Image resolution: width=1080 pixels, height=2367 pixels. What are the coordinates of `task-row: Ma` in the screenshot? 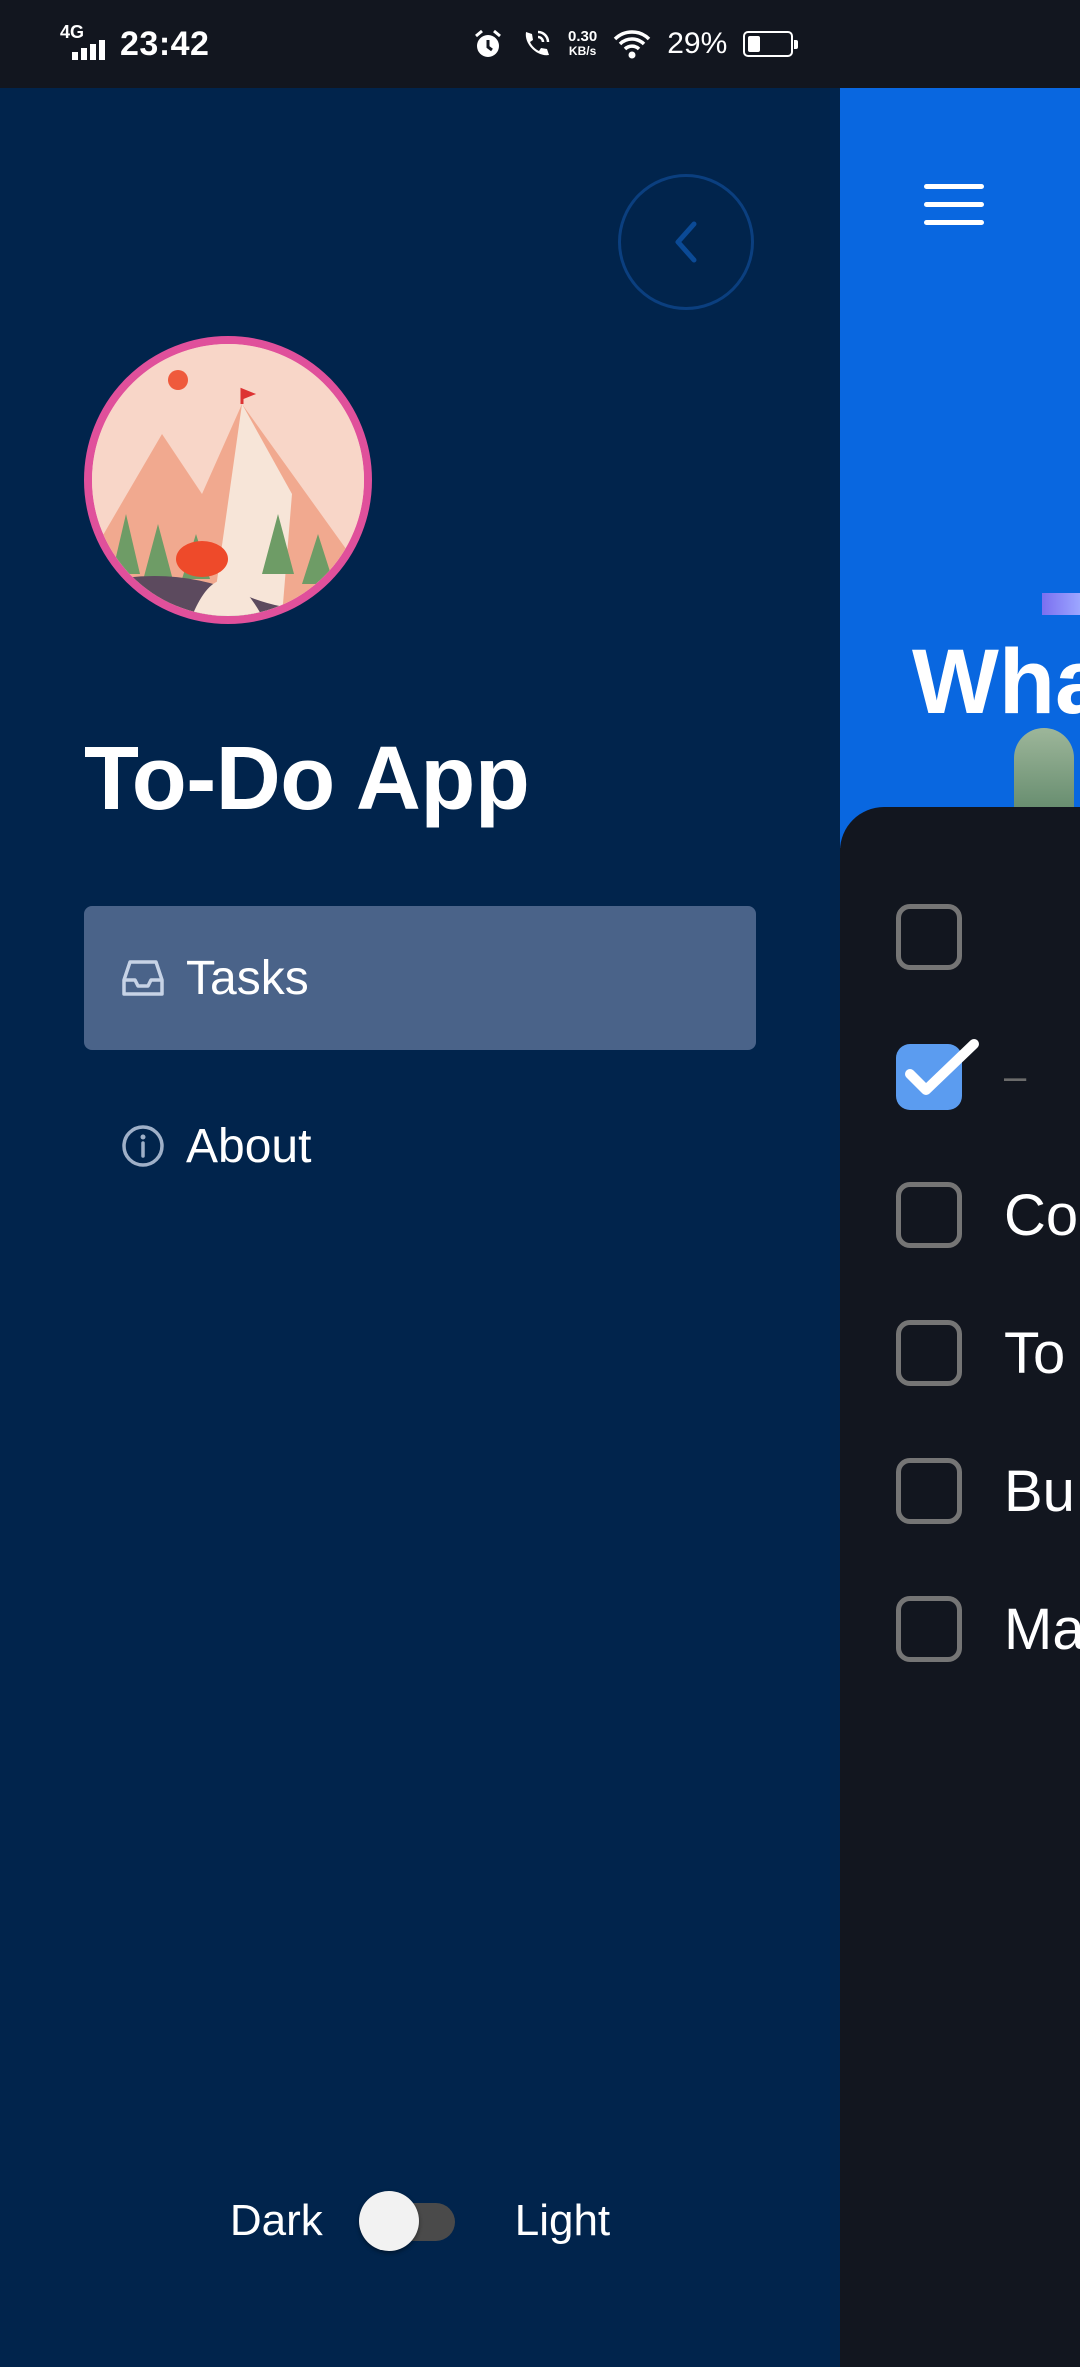 It's located at (988, 1629).